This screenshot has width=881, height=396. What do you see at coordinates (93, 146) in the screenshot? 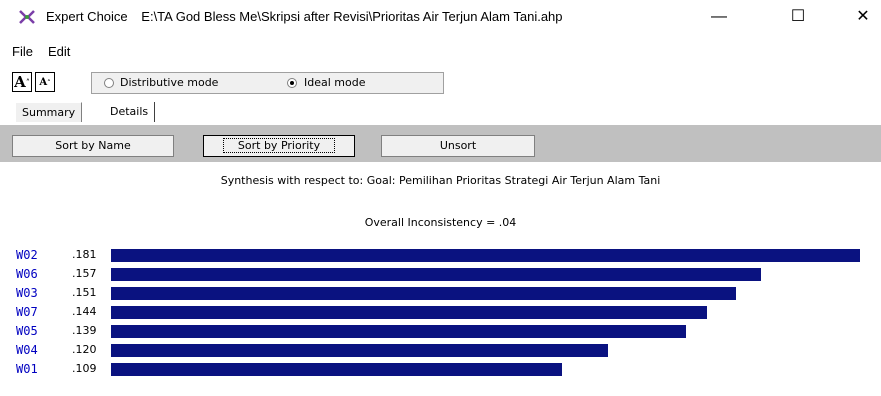
I see `sort-by-name-button: Sort by Name` at bounding box center [93, 146].